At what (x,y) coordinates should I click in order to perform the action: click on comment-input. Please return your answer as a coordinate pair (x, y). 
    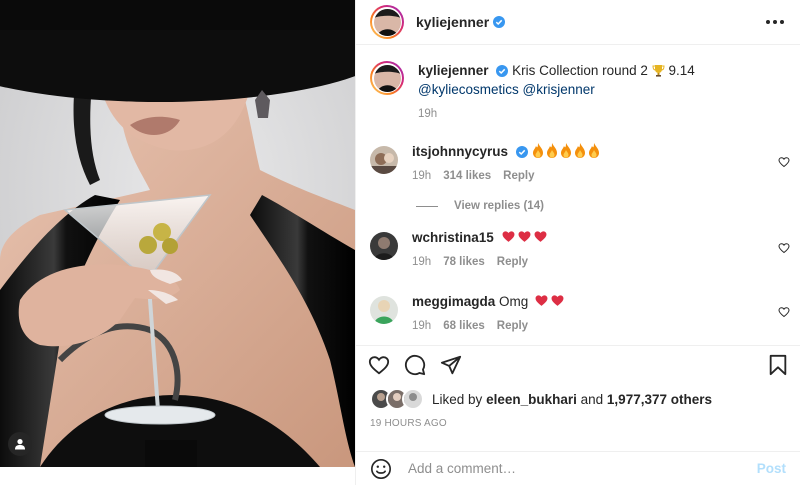
    Looking at the image, I should click on (581, 468).